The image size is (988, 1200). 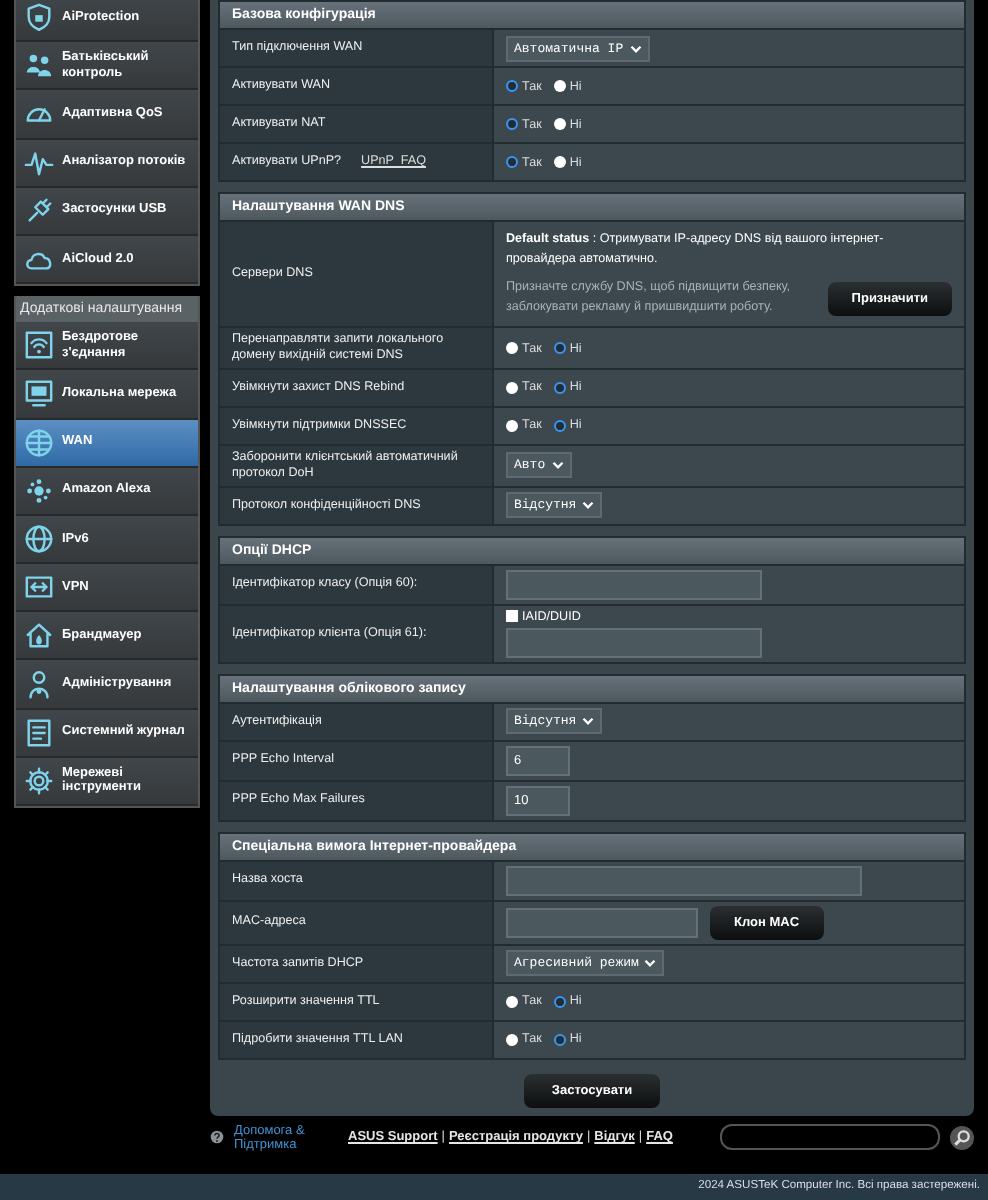 I want to click on dots-icon, so click(x=39, y=490).